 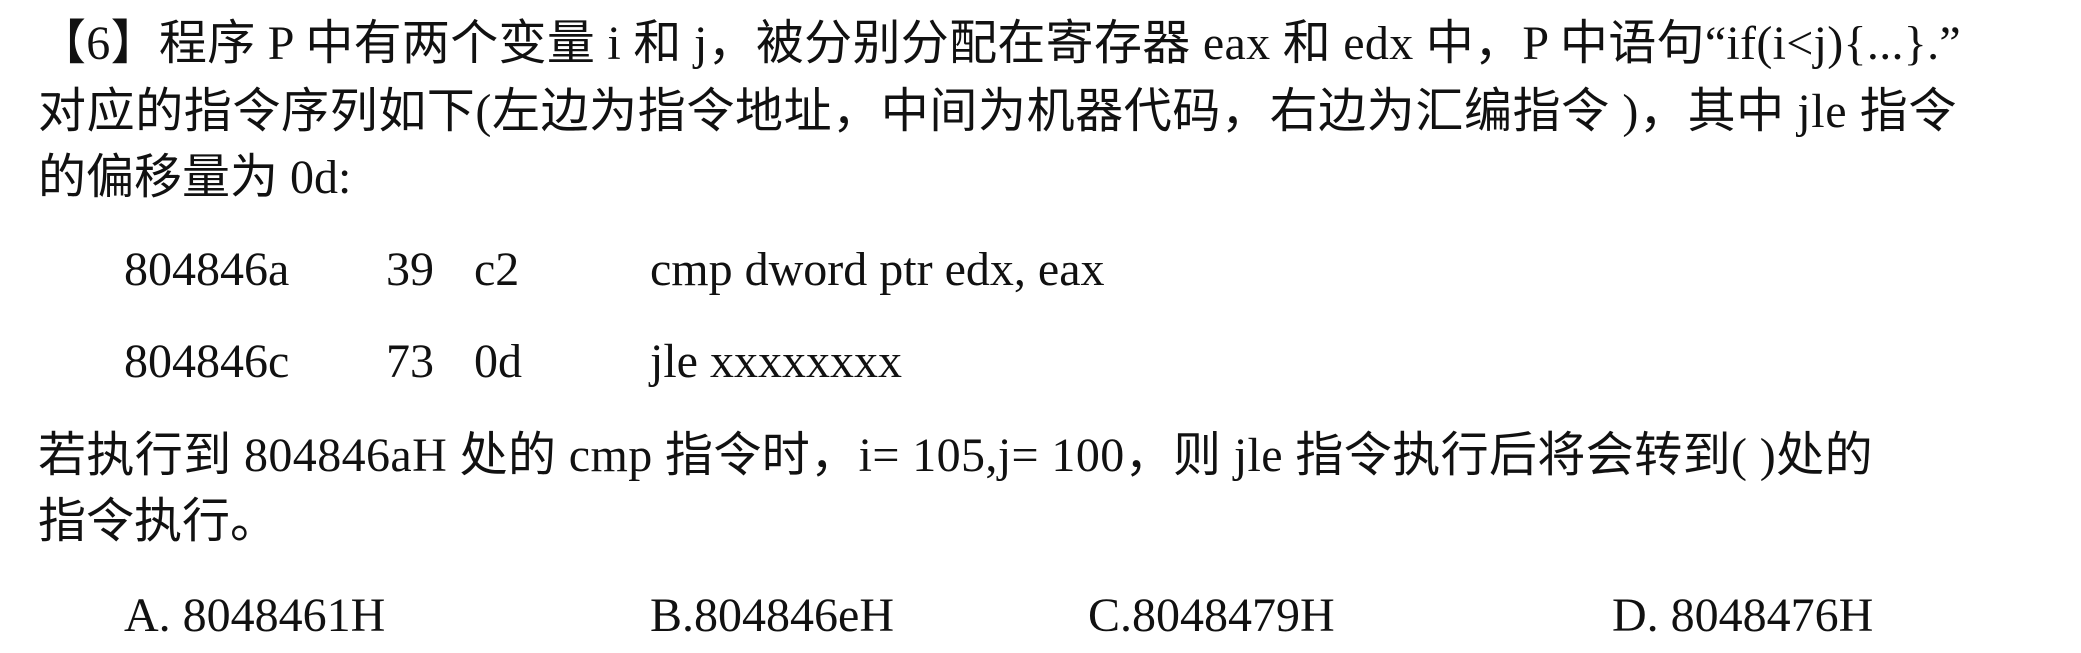 What do you see at coordinates (498, 361) in the screenshot?
I see `machine-code-byte: 0d` at bounding box center [498, 361].